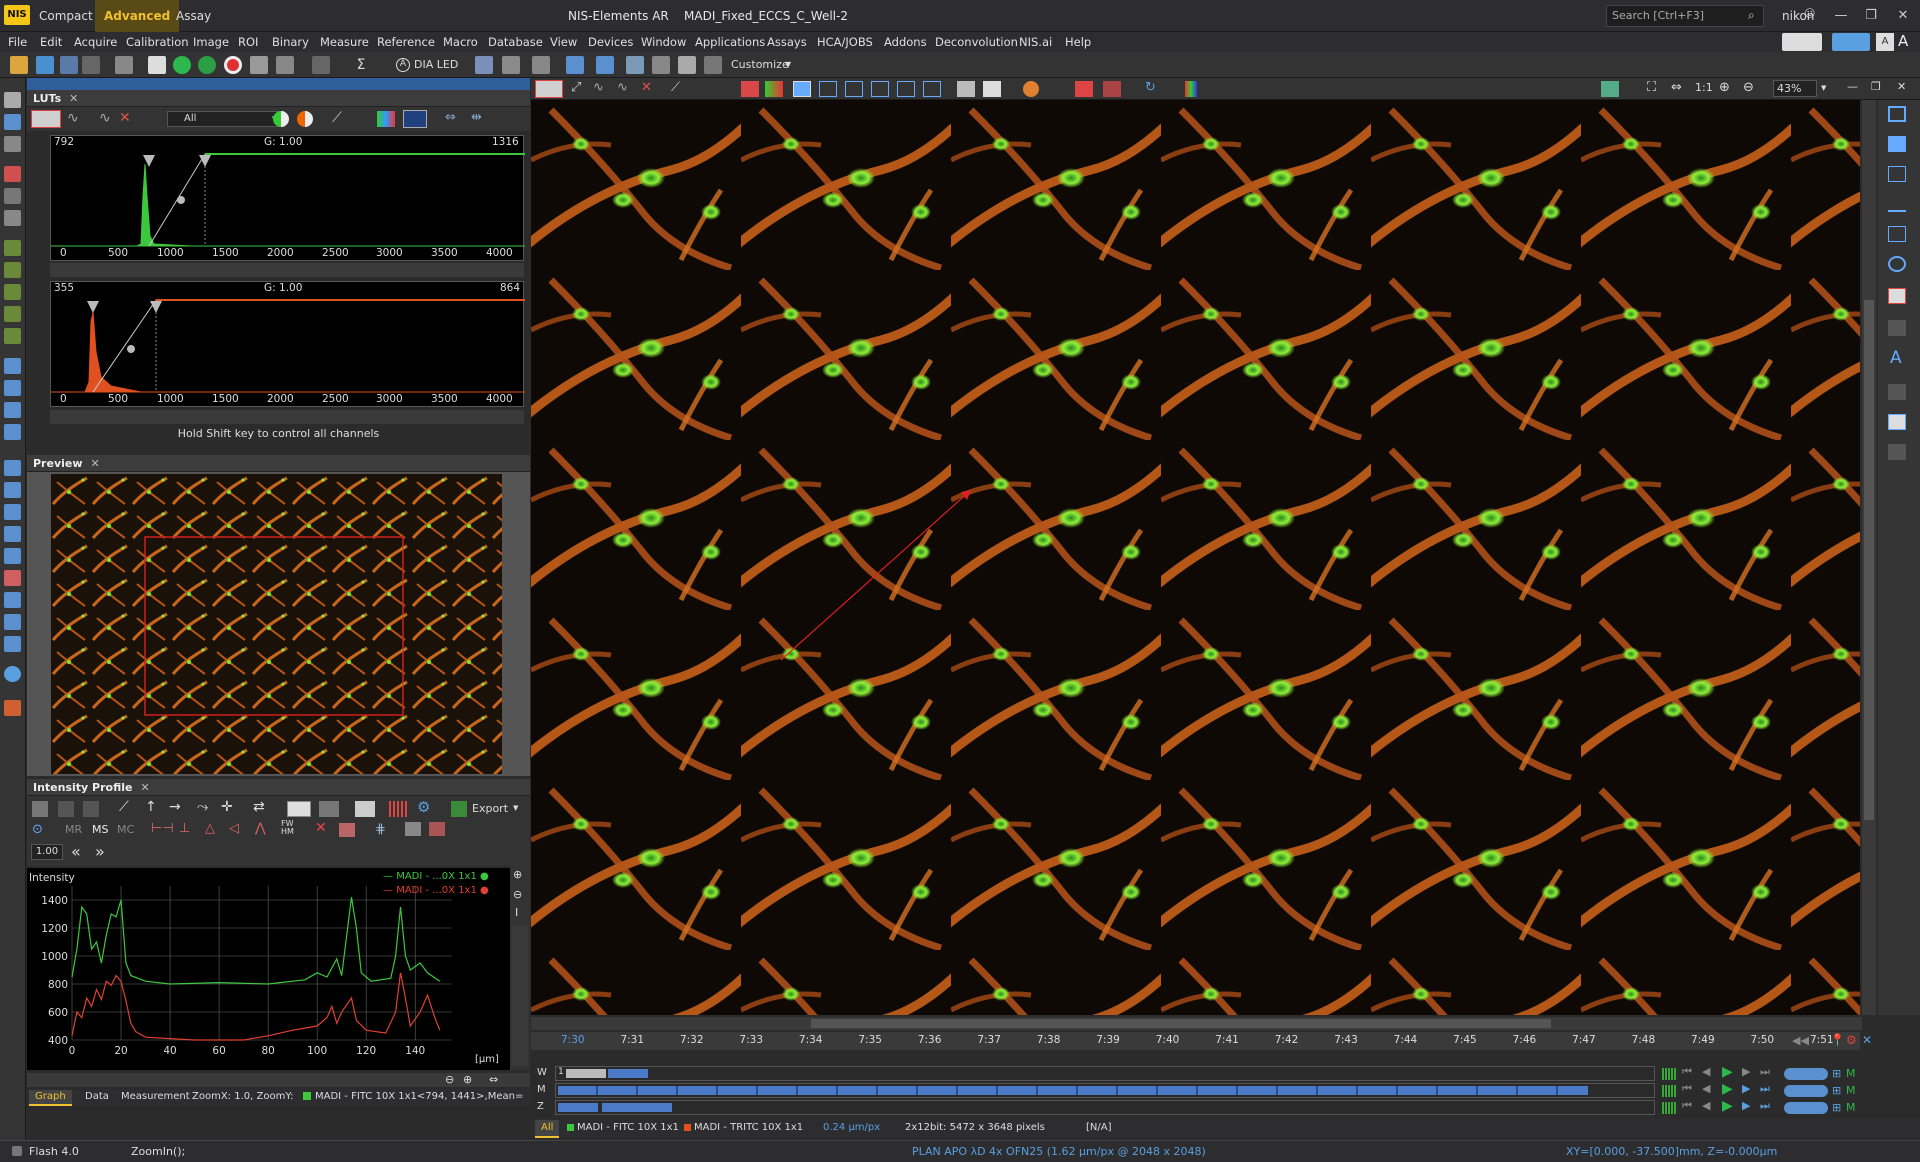 This screenshot has width=1920, height=1162. I want to click on m-play-icon: ▶, so click(1727, 1089).